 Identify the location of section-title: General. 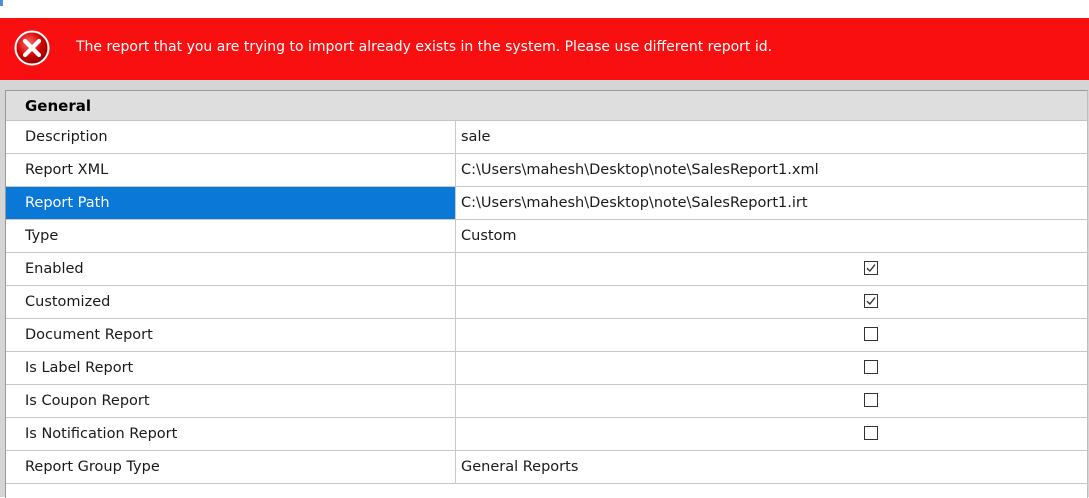
(58, 106).